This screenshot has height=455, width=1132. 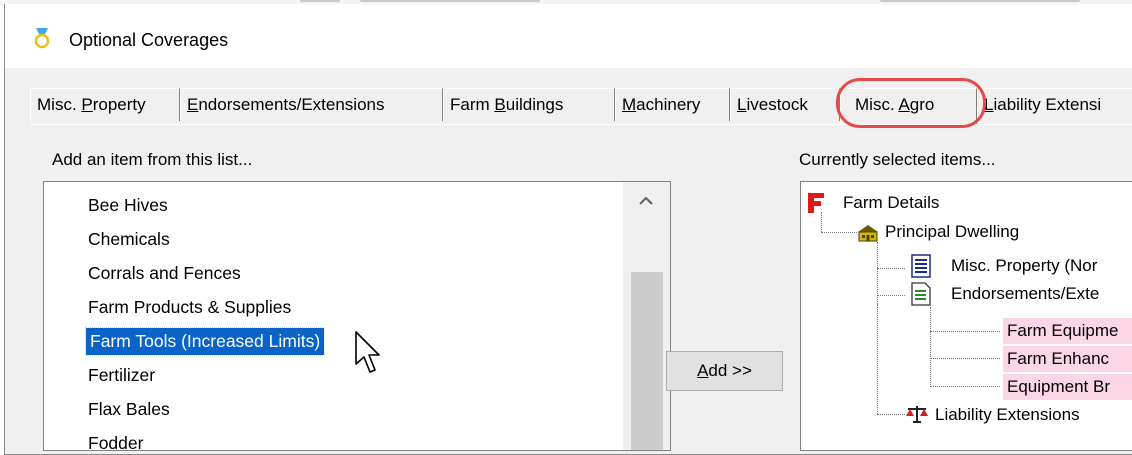 I want to click on tree-node-liability-extensions: Liability Extensions, so click(x=1007, y=415).